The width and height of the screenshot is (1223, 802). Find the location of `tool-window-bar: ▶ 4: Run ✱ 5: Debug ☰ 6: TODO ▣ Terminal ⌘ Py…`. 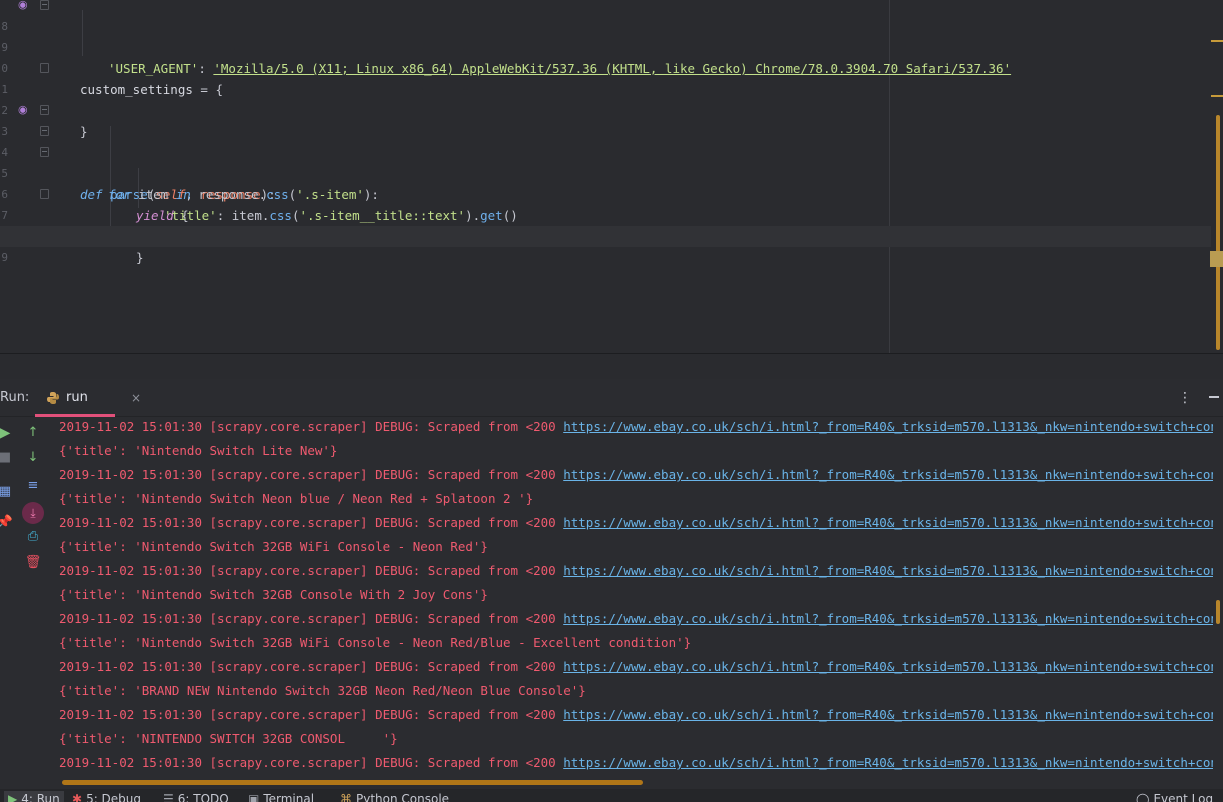

tool-window-bar: ▶ 4: Run ✱ 5: Debug ☰ 6: TODO ▣ Terminal ⌘ Py… is located at coordinates (611, 795).